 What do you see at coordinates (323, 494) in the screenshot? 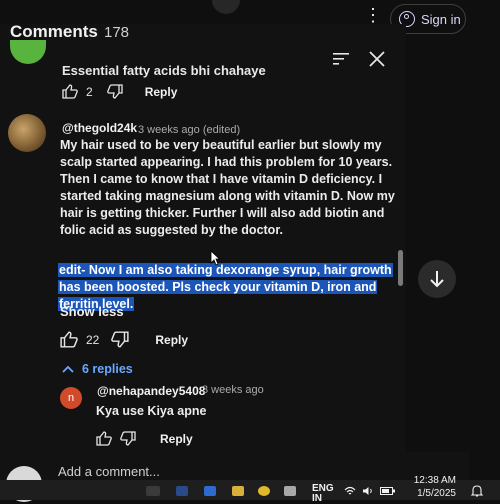
I see `language-indicator: ENG IN` at bounding box center [323, 494].